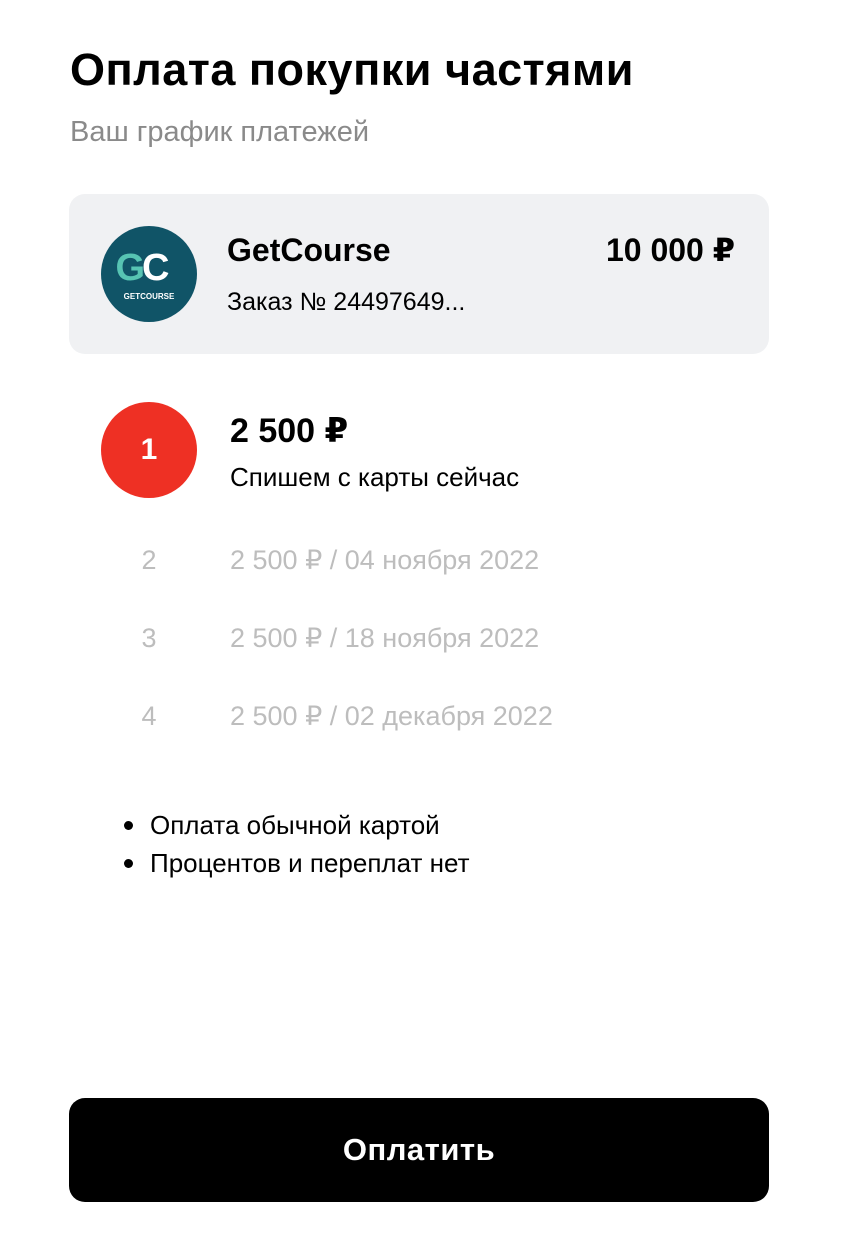  Describe the element at coordinates (149, 450) in the screenshot. I see `current-payment-number-badge: 1` at that location.